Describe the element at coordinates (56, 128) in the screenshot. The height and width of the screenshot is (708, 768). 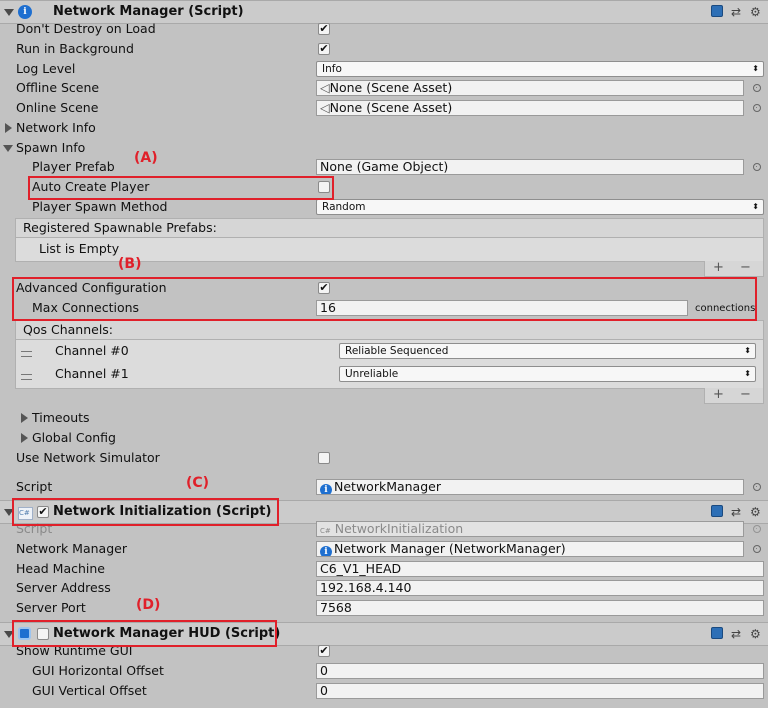
I see `network-info-foldout: Network Info` at that location.